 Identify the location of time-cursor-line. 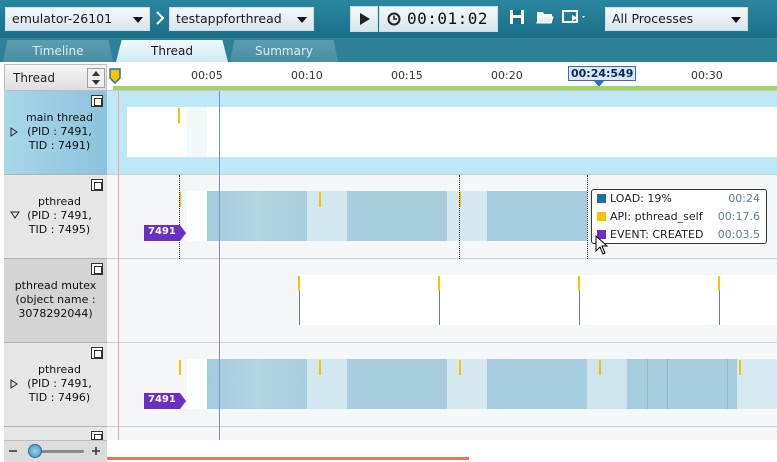
(219, 265).